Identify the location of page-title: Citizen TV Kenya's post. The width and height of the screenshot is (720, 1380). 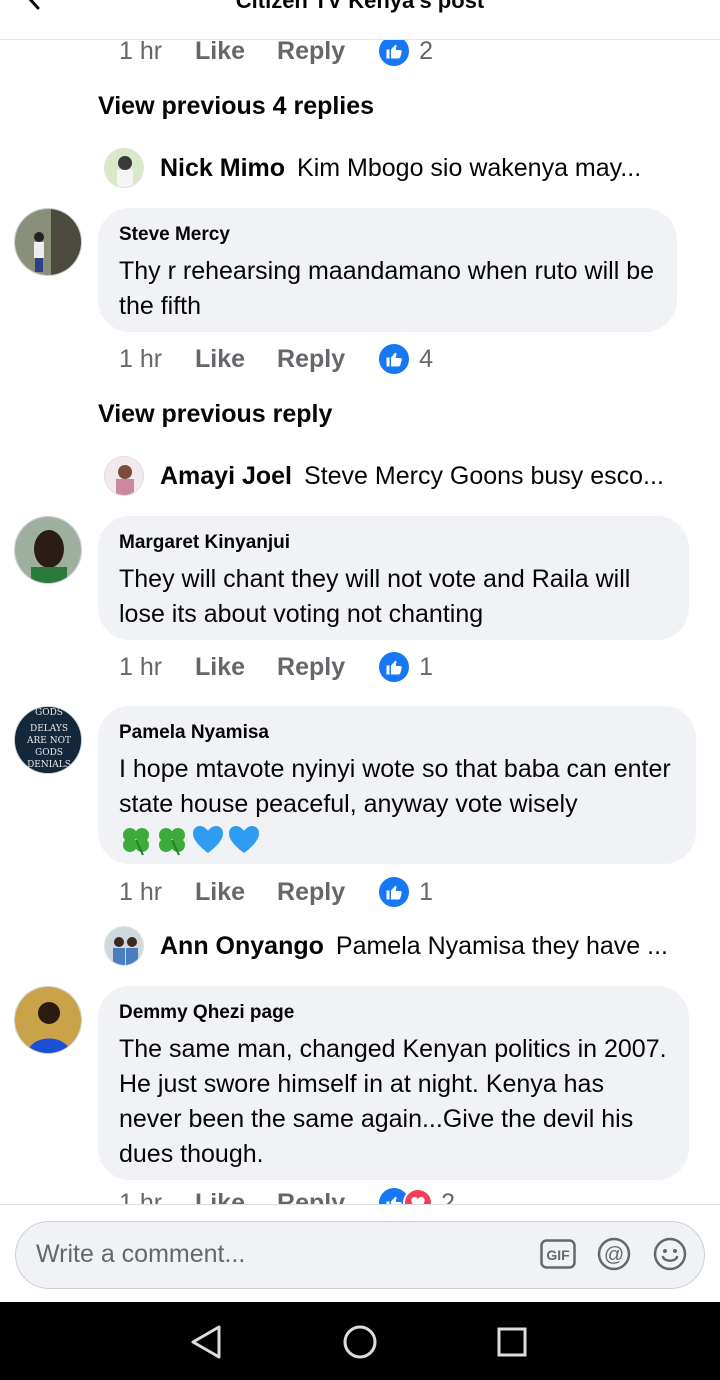
(360, 6).